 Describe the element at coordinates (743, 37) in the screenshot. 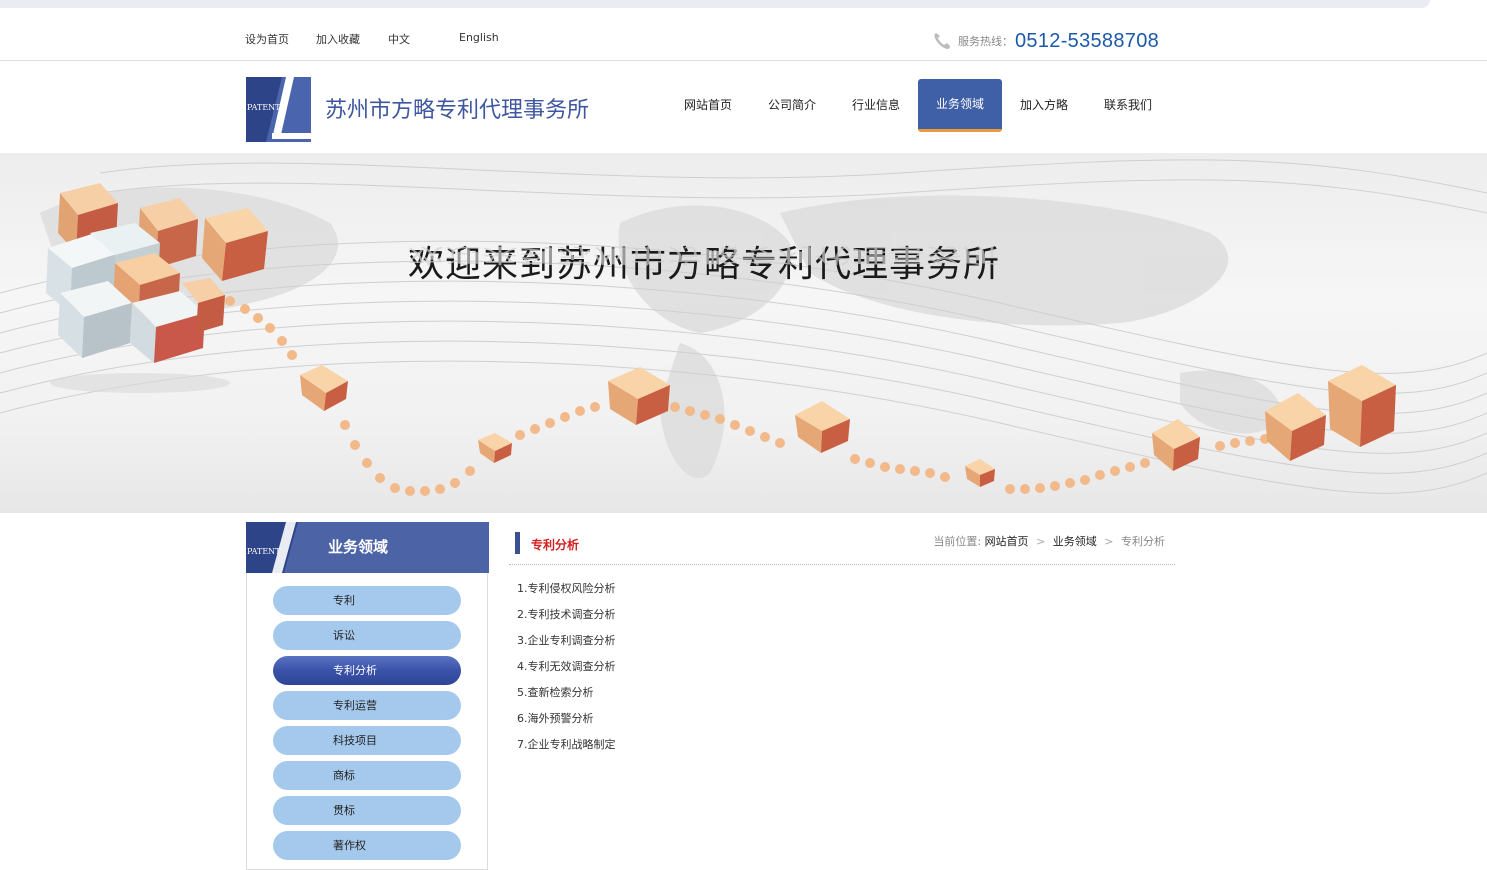

I see `top-bar: 设为首页 加入收藏 中文 English 服务热线： 0512-53588708` at that location.